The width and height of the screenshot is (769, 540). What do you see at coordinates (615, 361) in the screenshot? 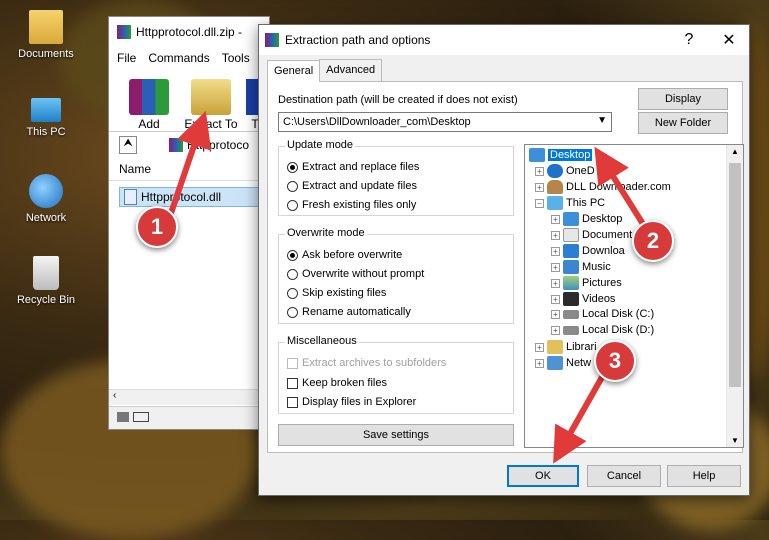
I see `step-badge-3: 3` at bounding box center [615, 361].